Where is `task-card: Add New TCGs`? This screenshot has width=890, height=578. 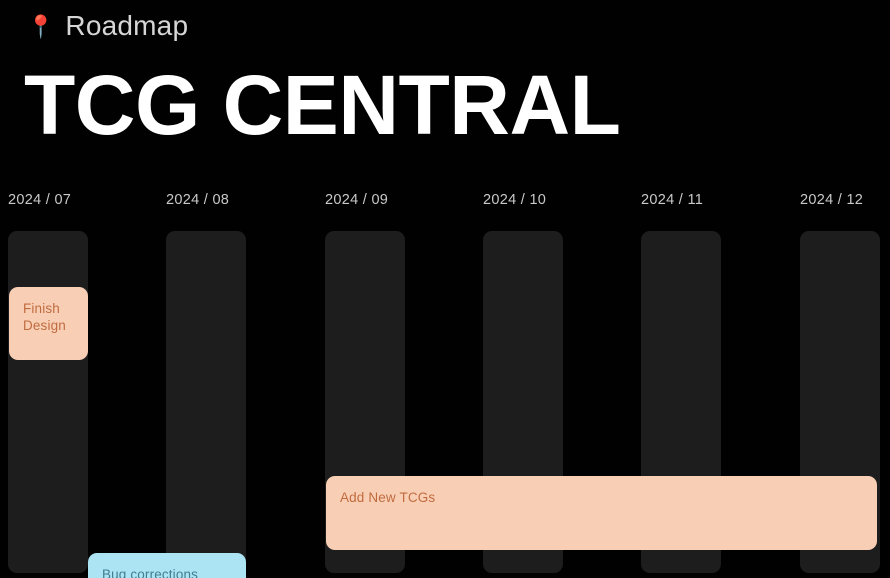
task-card: Add New TCGs is located at coordinates (601, 513).